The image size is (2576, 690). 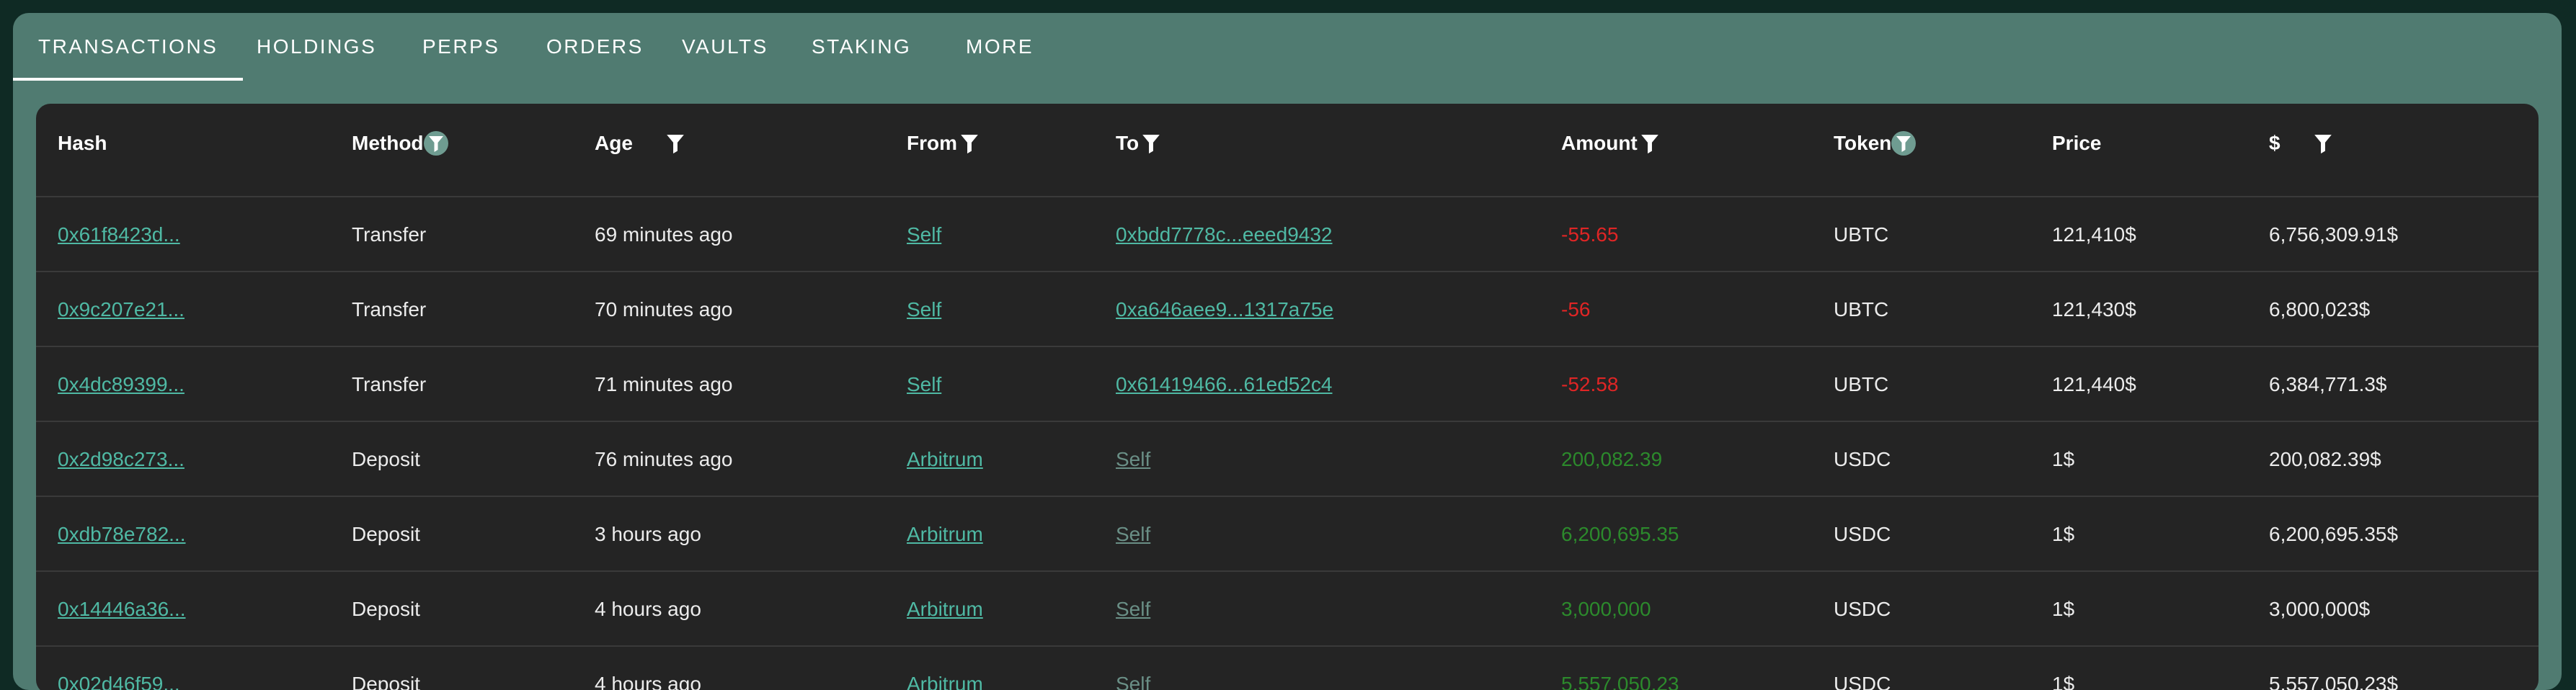 What do you see at coordinates (2328, 384) in the screenshot?
I see `usd-value-cell: 6,384,771.3$` at bounding box center [2328, 384].